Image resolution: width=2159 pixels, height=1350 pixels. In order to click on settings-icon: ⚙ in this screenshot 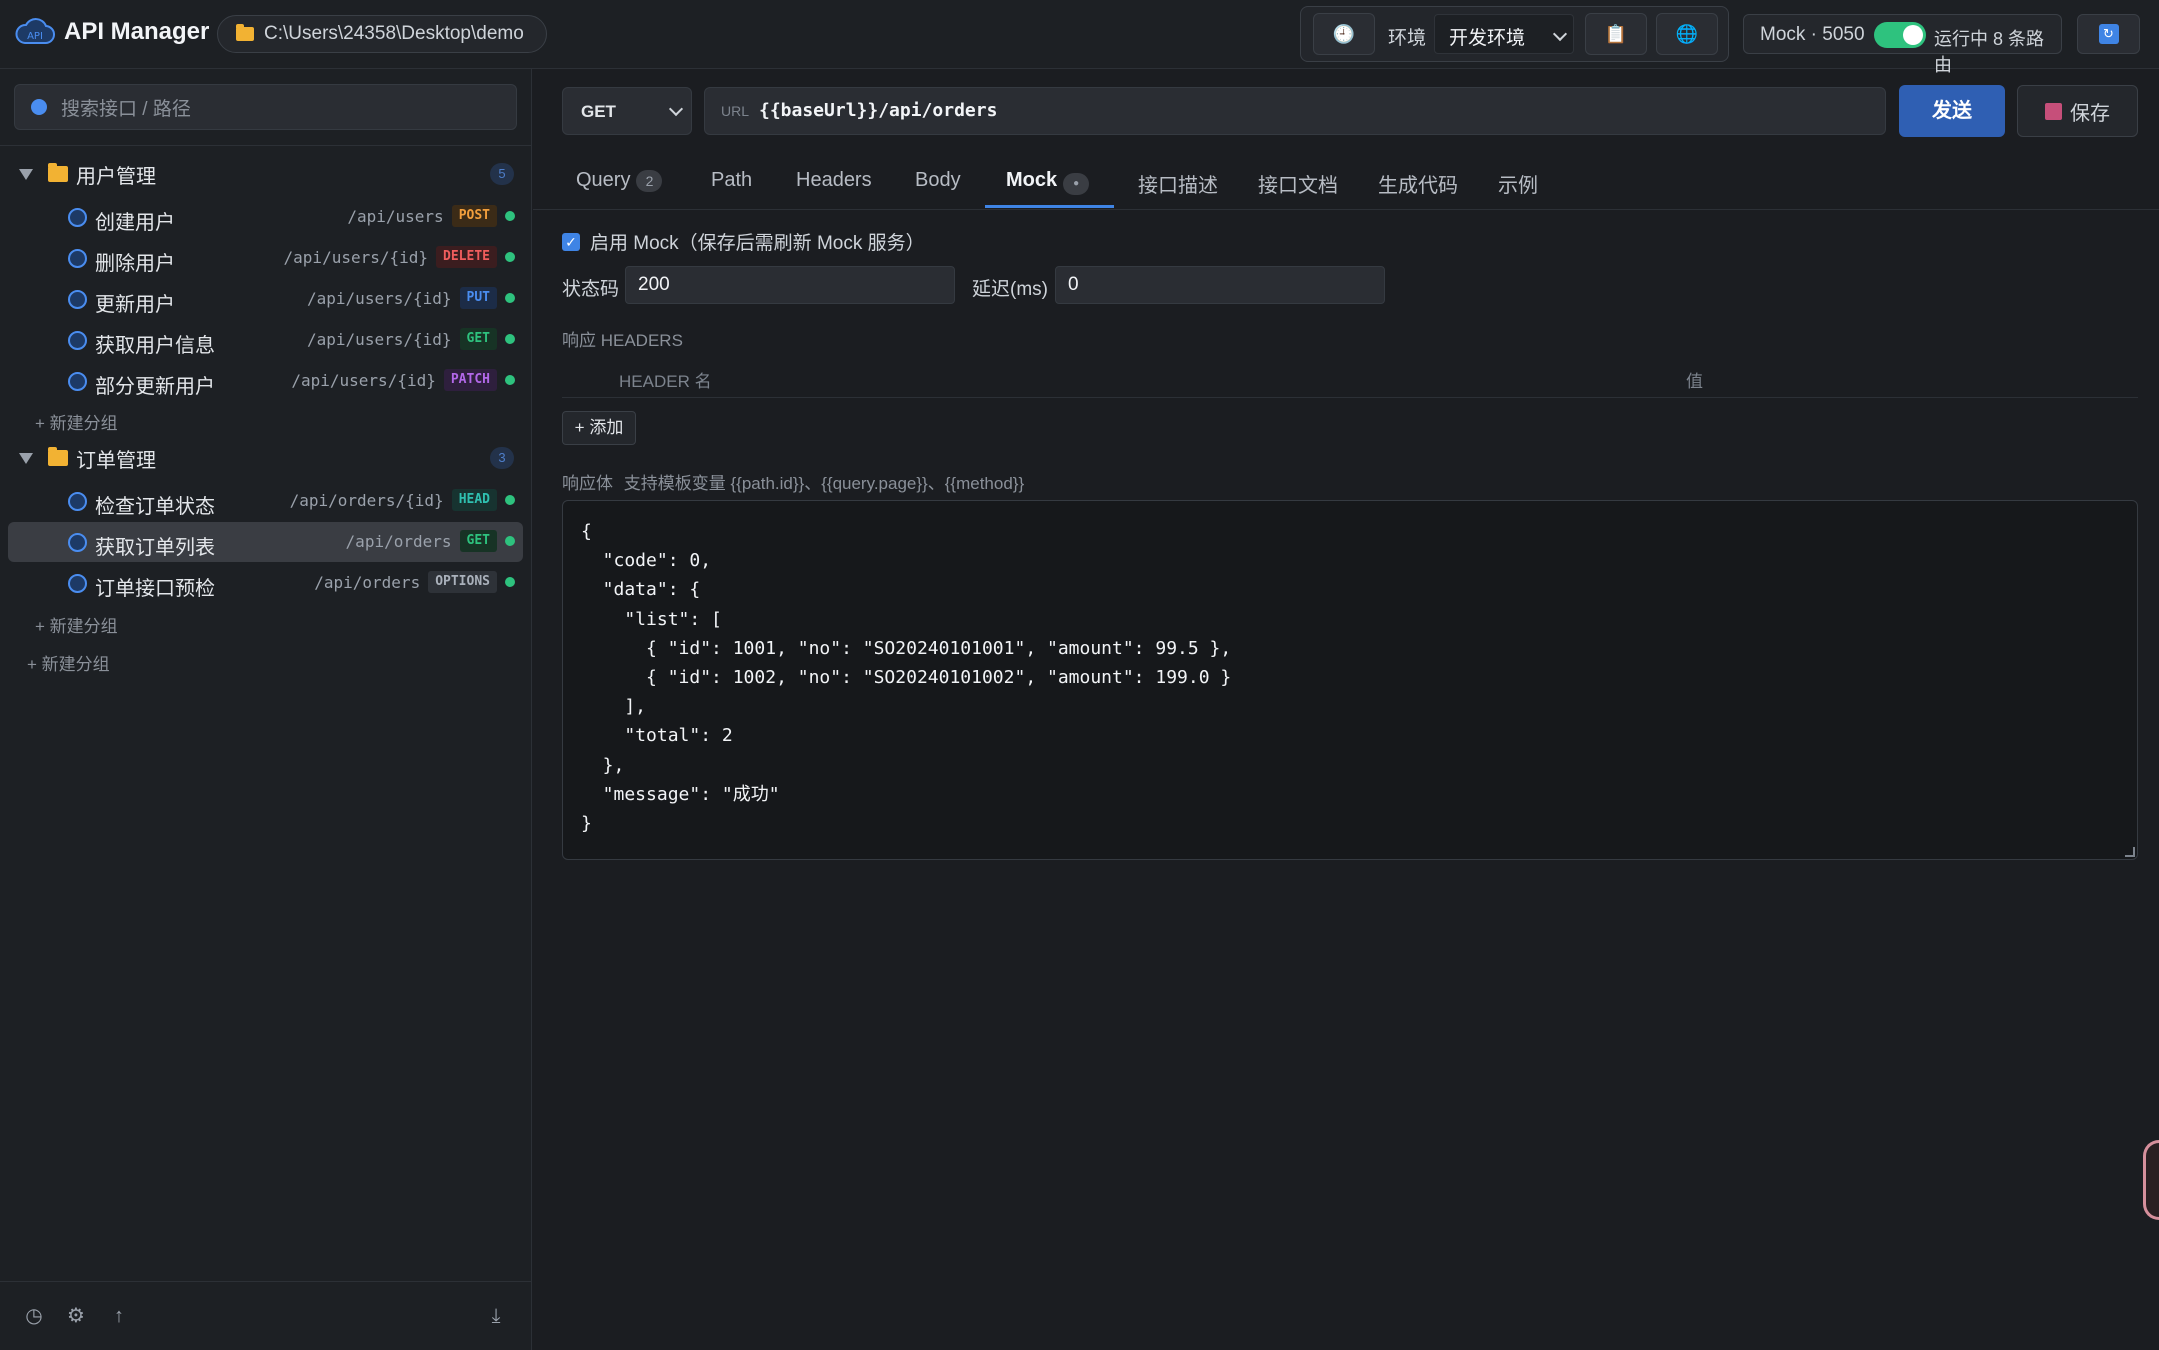, I will do `click(76, 1316)`.